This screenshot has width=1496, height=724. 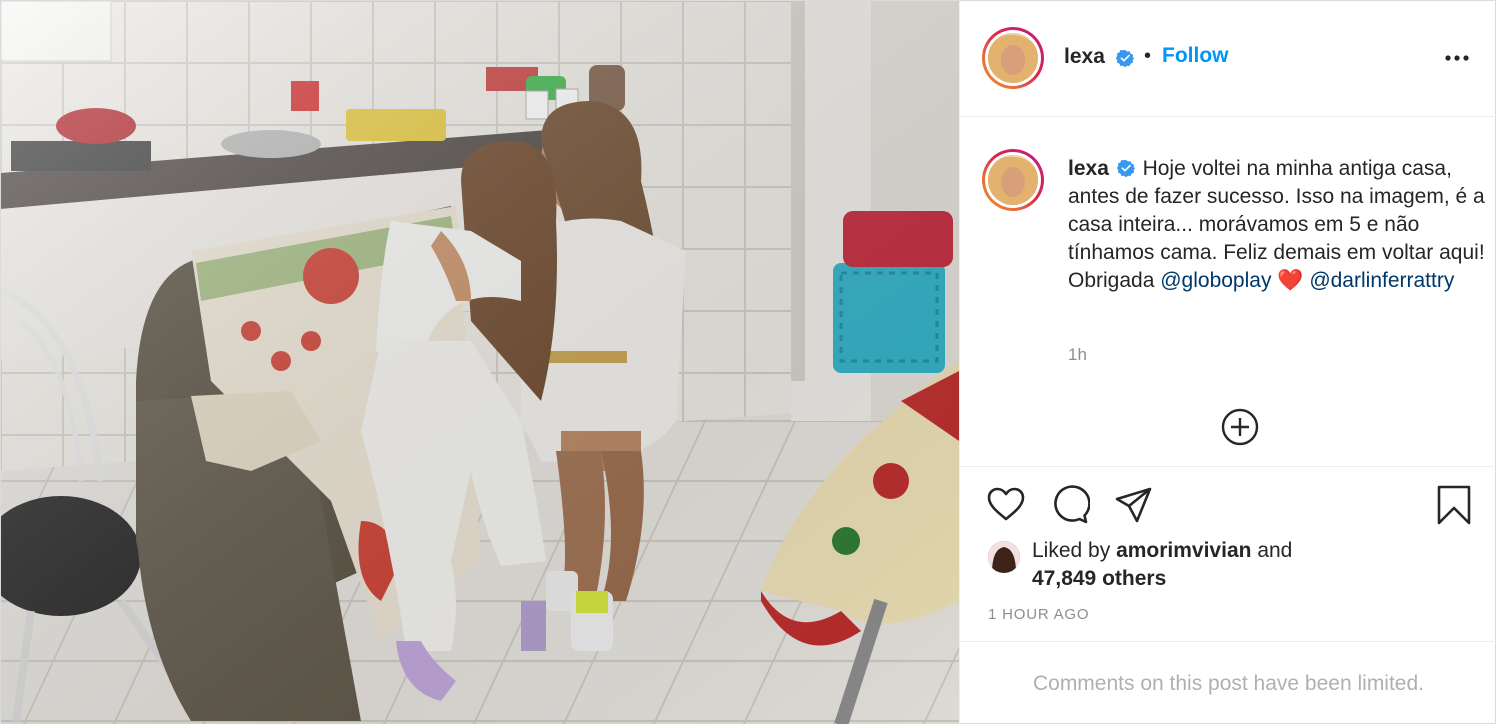 I want to click on caption-time: 1h, so click(x=1077, y=354).